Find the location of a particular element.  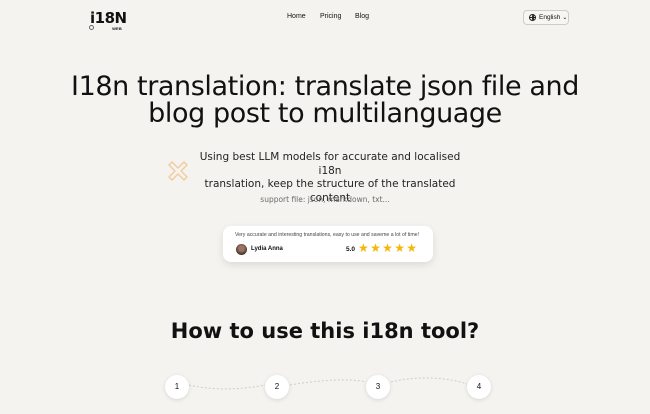

rating-stars: ★★★★★ is located at coordinates (388, 248).